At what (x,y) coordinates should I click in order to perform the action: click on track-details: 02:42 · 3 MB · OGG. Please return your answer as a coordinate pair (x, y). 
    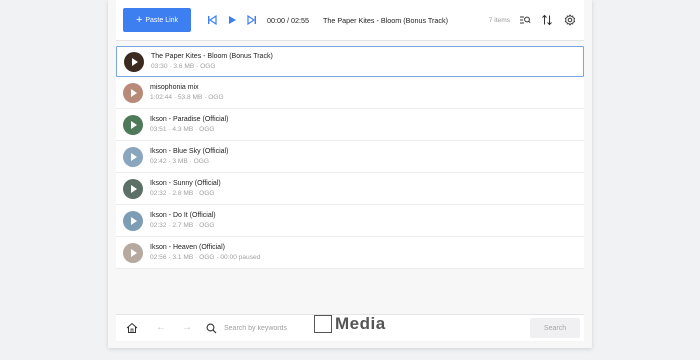
    Looking at the image, I should click on (179, 161).